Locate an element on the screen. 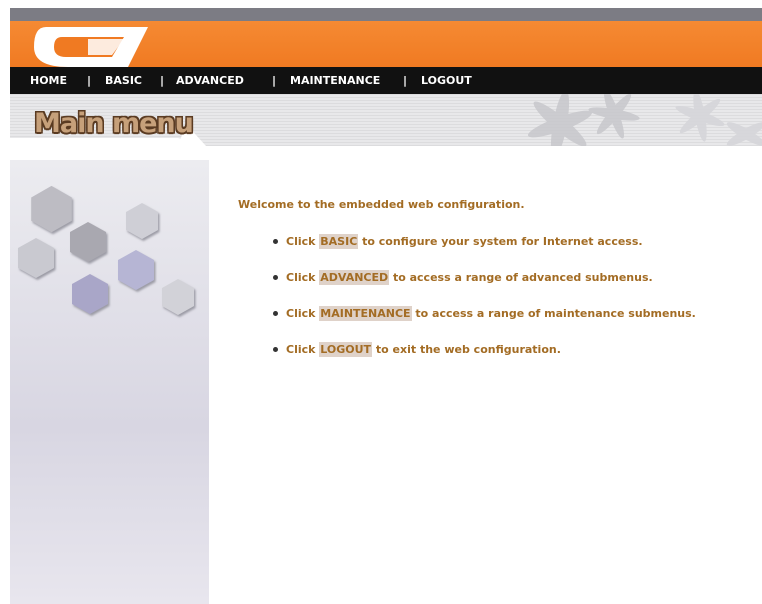 Image resolution: width=762 pixels, height=604 pixels. hexagons-icon is located at coordinates (106, 250).